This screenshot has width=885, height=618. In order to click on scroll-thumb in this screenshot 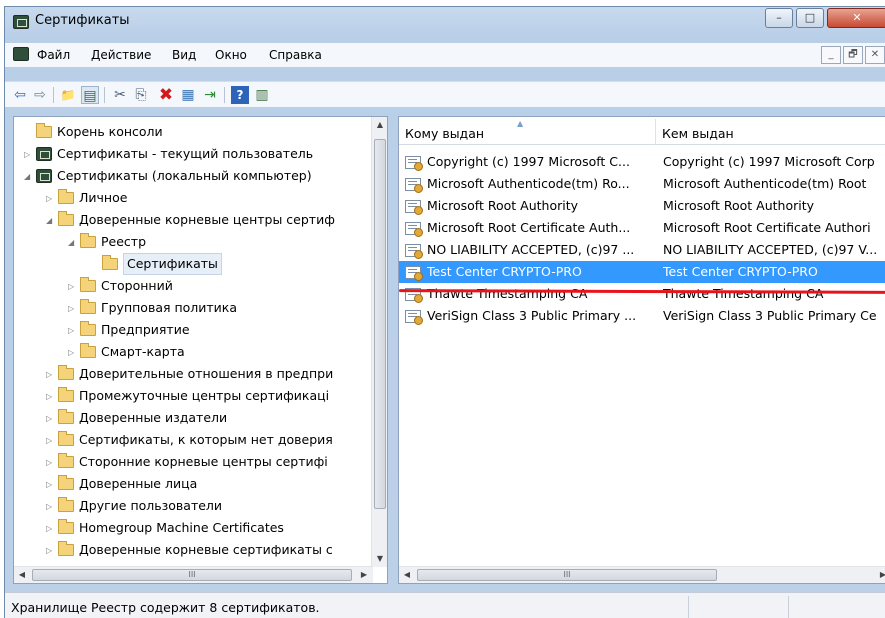, I will do `click(380, 324)`.